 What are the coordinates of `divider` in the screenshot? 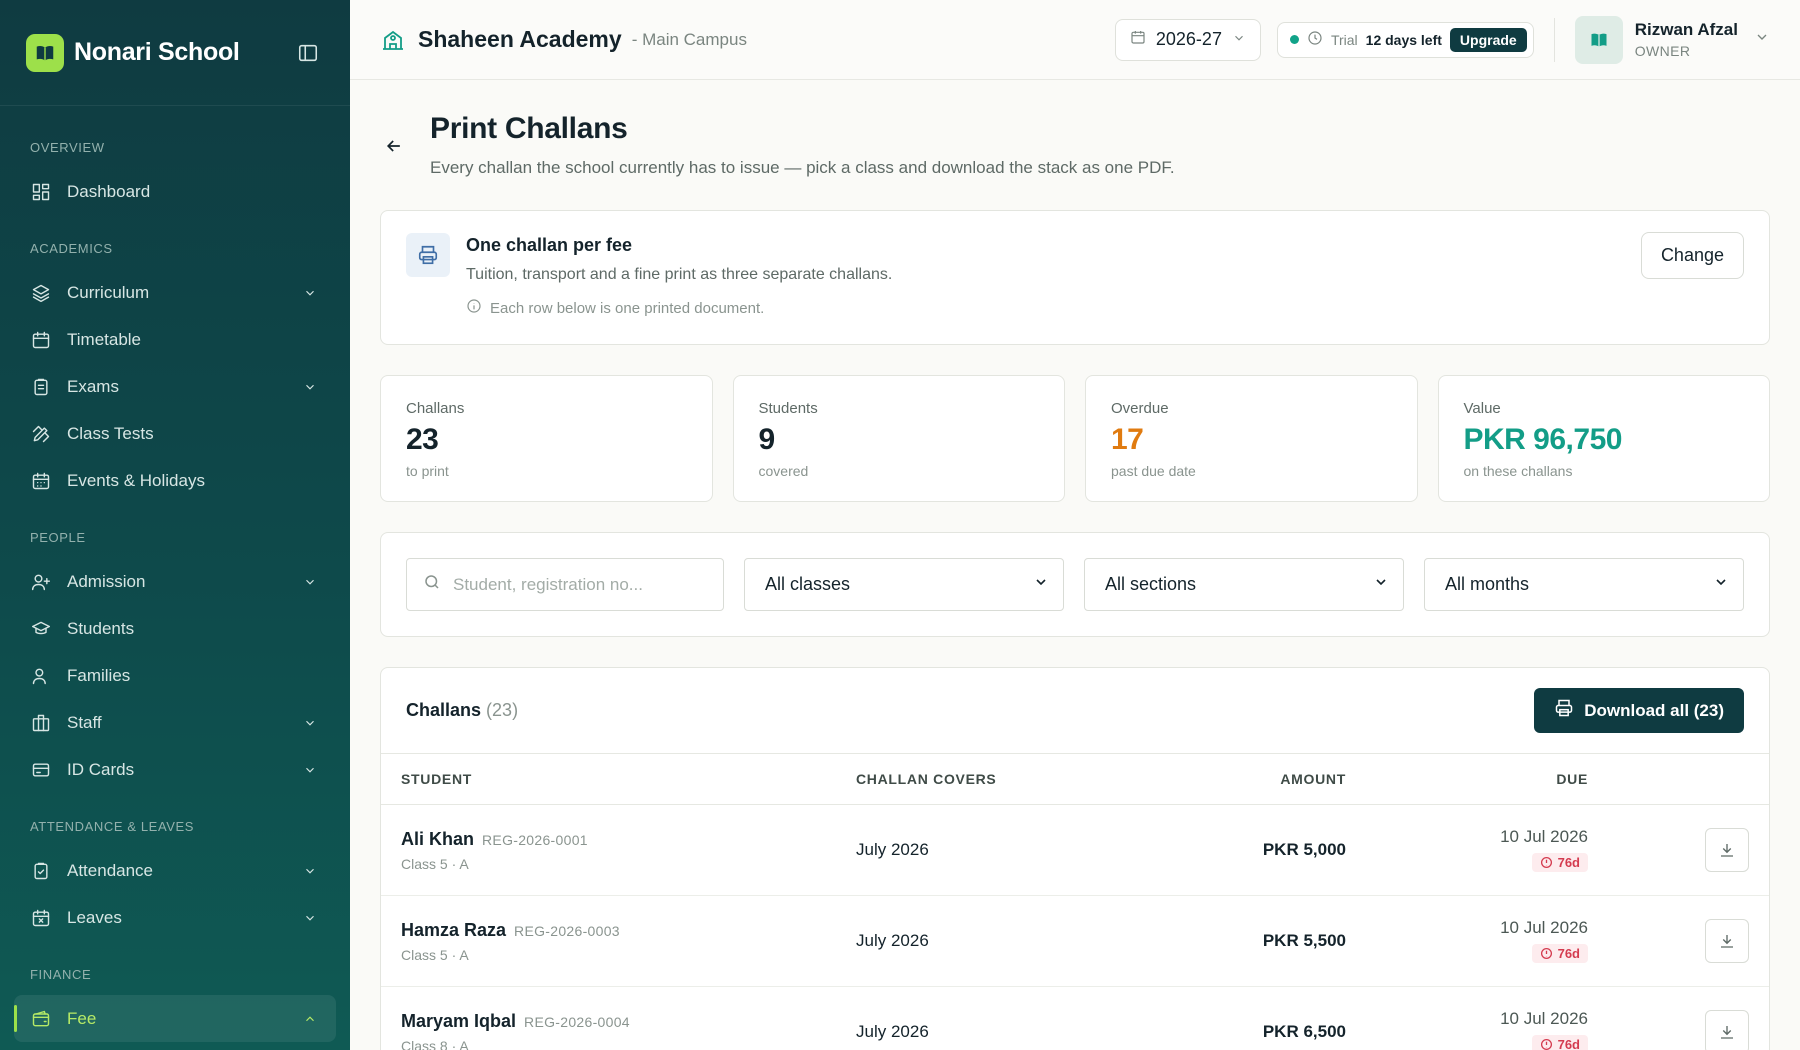 It's located at (1554, 39).